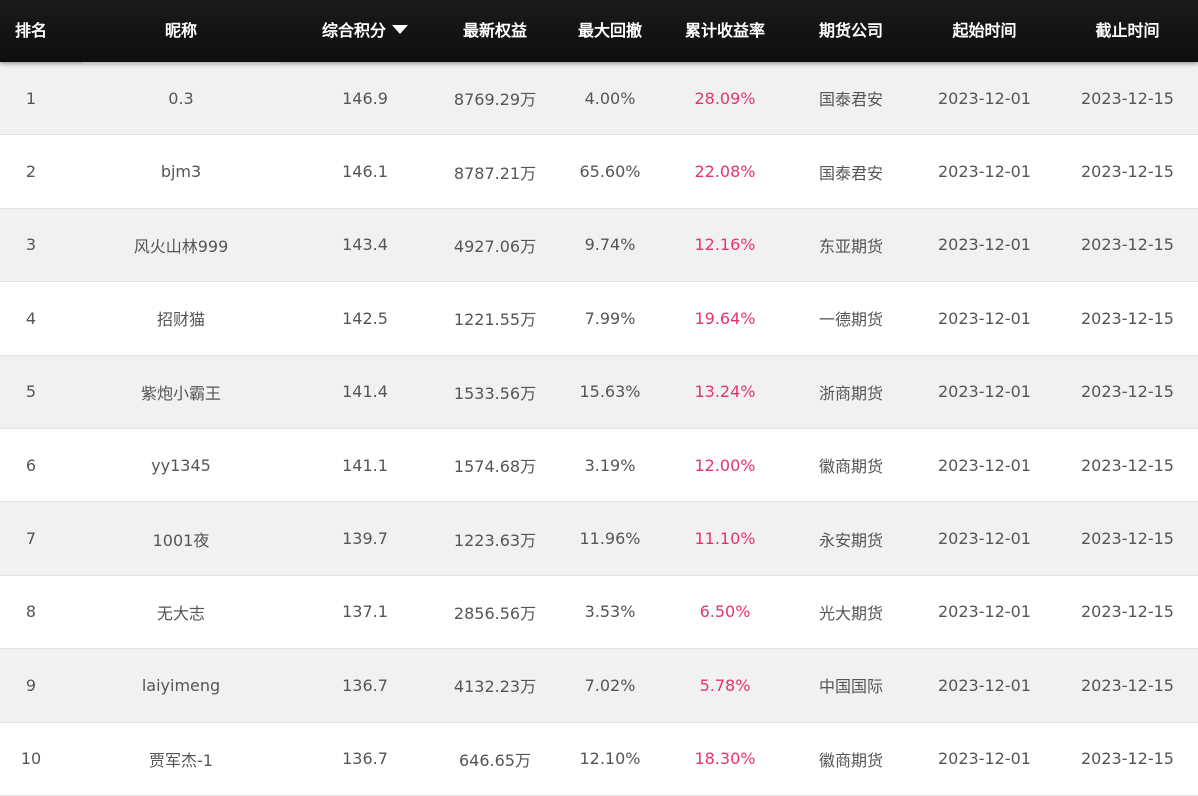 The width and height of the screenshot is (1198, 796). I want to click on cell-score: 146.9, so click(365, 98).